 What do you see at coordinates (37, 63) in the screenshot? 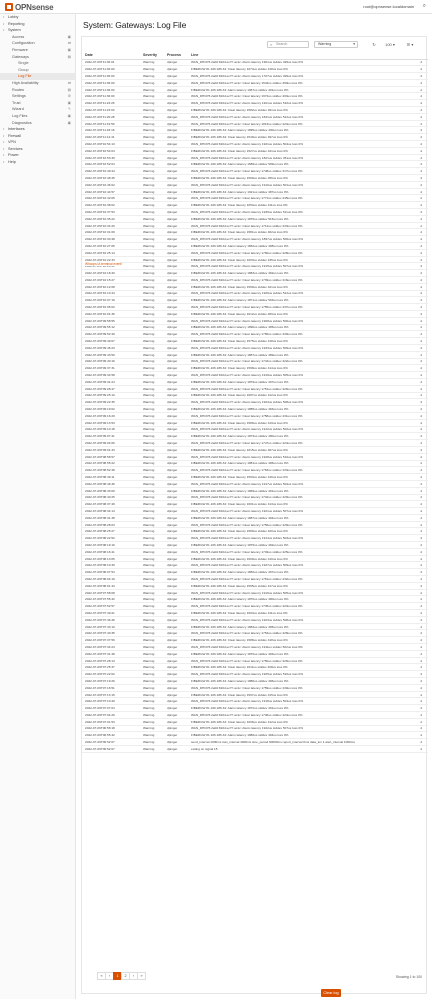
I see `sidebar-item-single: Single` at bounding box center [37, 63].